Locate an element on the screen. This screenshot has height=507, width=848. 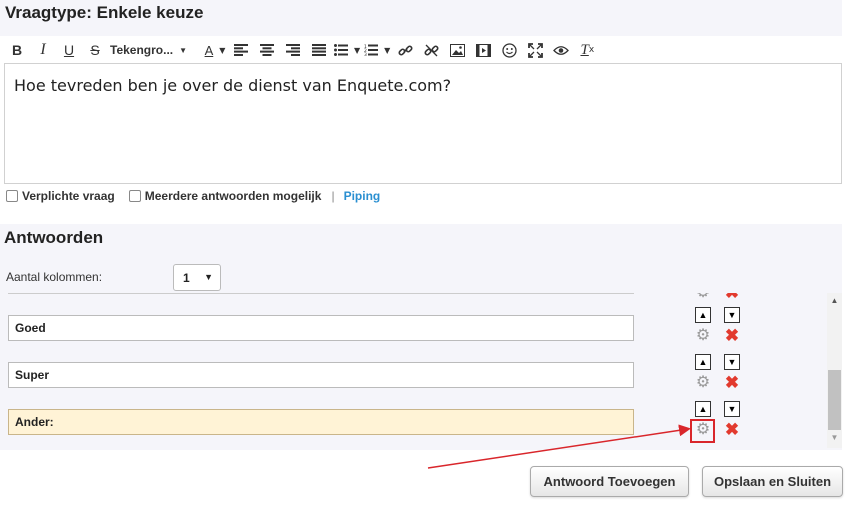
align-center-icon is located at coordinates (267, 50).